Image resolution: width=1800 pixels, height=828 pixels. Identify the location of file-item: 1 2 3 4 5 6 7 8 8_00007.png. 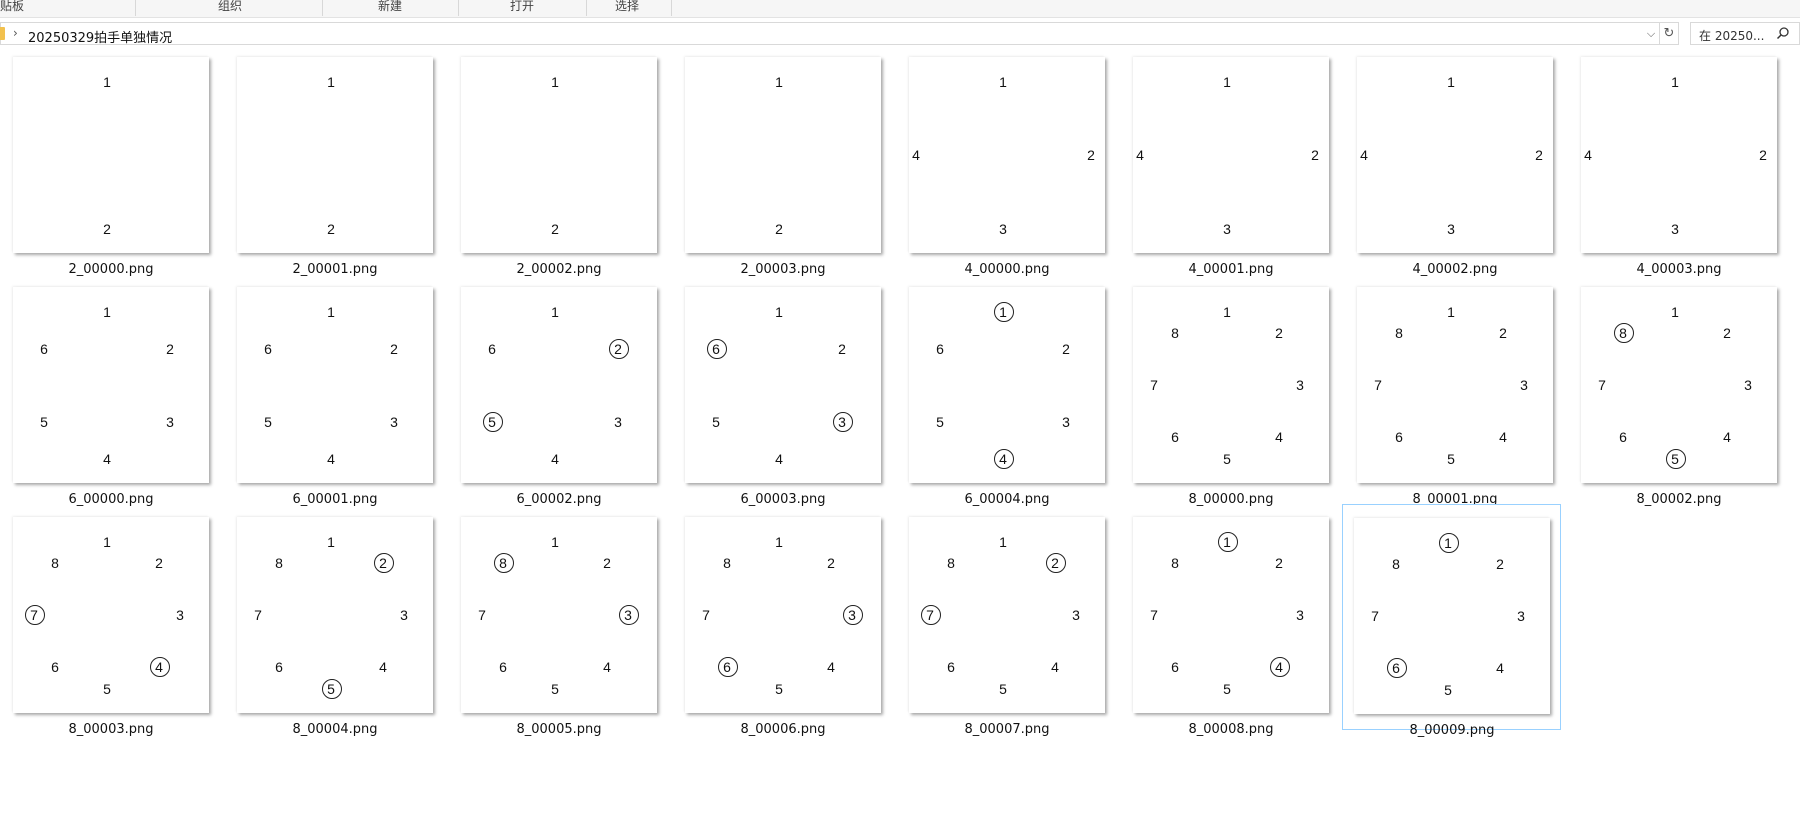
(1000, 623).